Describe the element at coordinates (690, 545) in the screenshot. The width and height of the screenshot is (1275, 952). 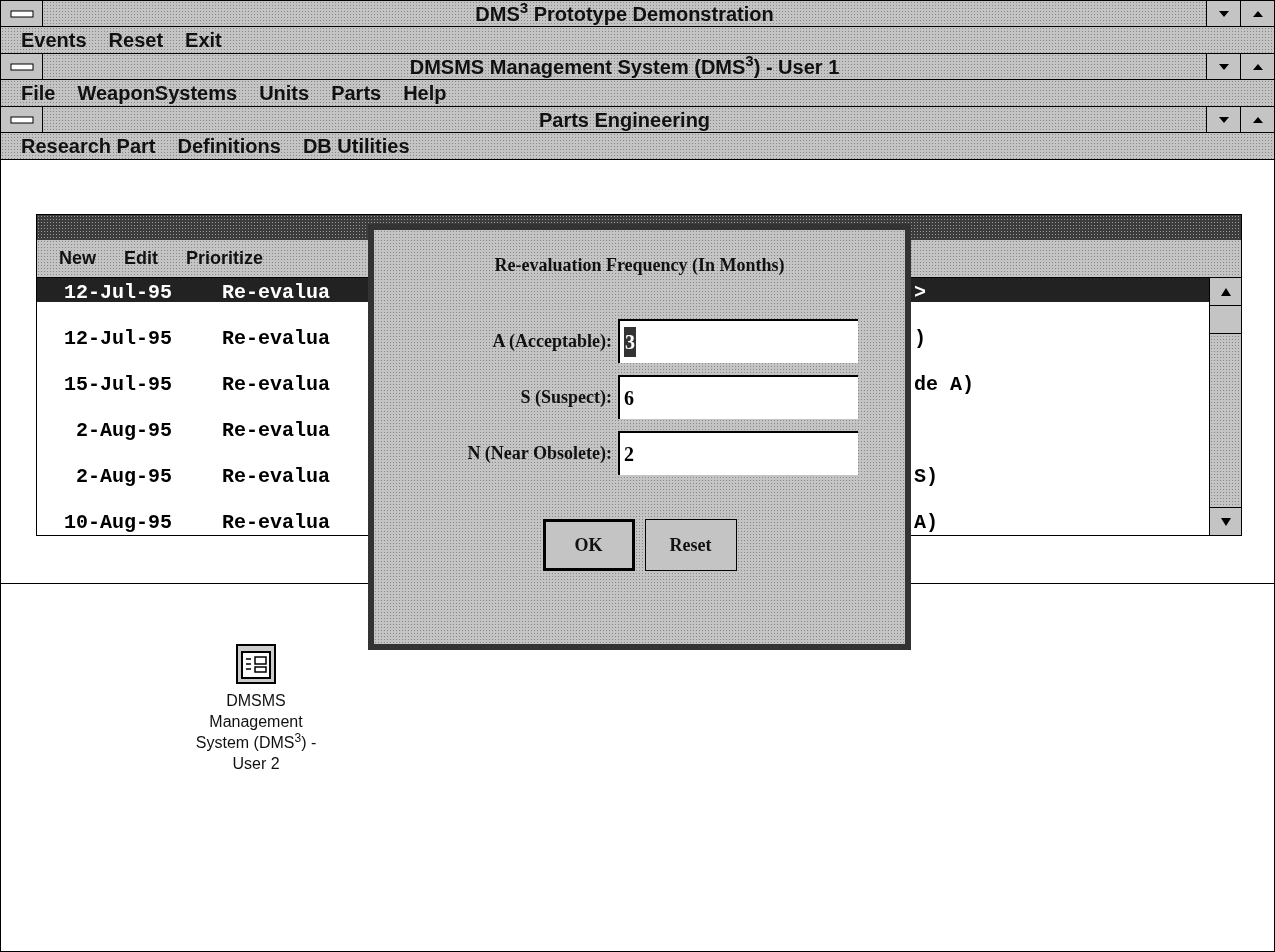
I see `dialog-button: Reset` at that location.